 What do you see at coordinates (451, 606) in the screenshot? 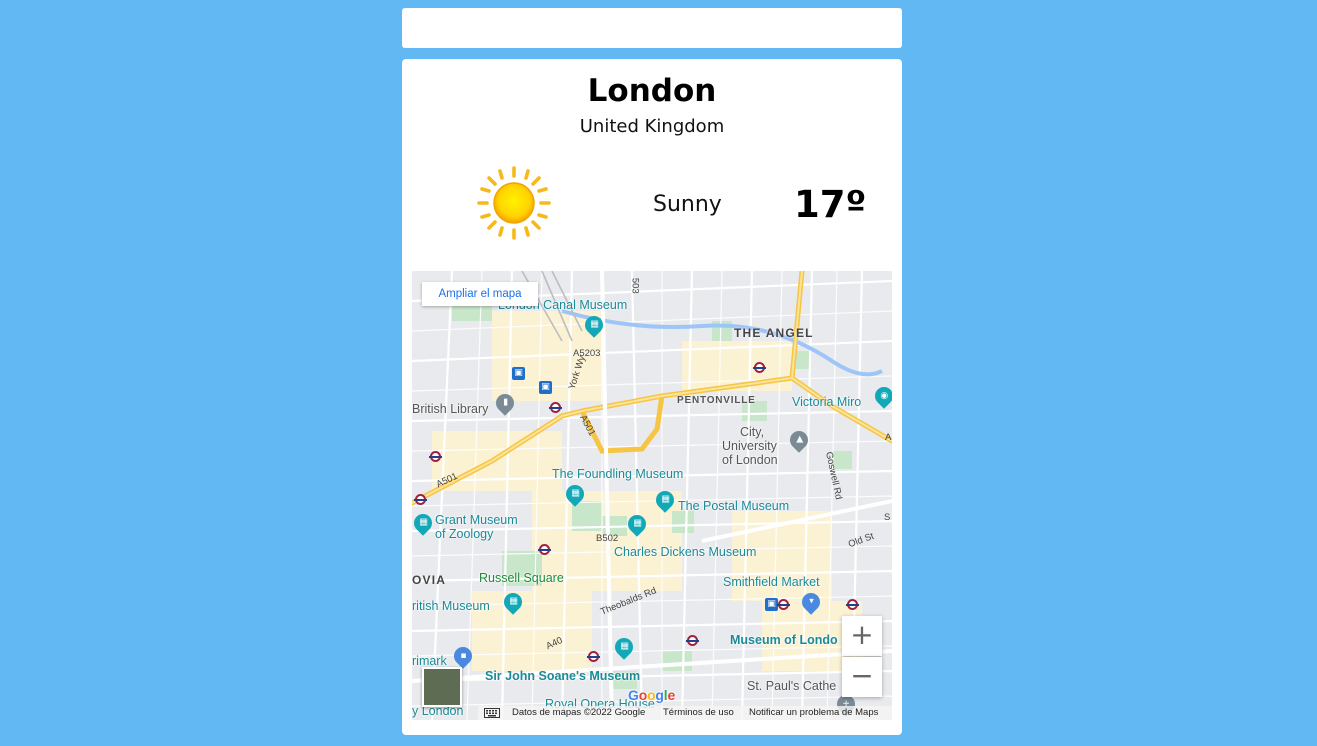
I see `poi-british-museum: ritish Museum` at bounding box center [451, 606].